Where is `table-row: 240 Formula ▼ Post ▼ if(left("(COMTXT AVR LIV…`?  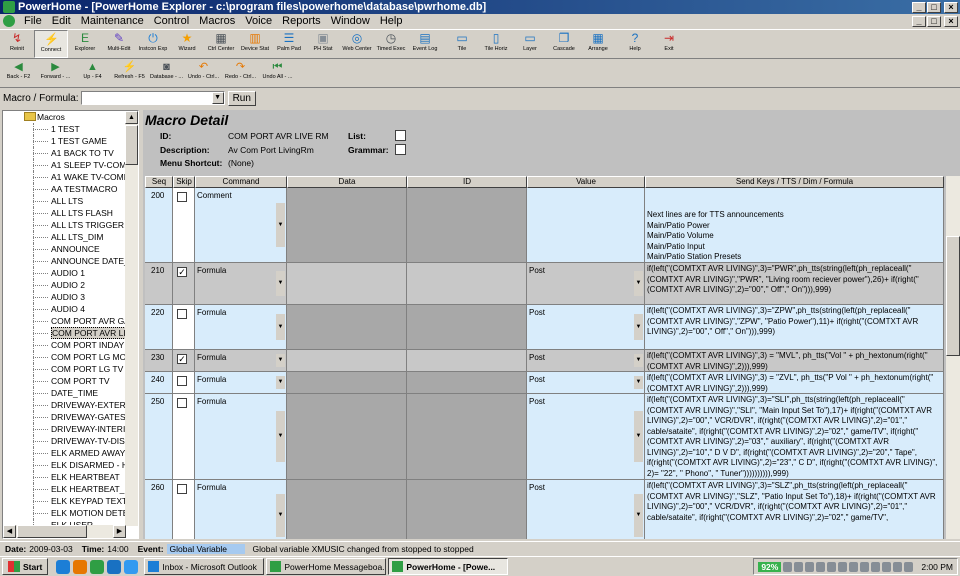 table-row: 240 Formula ▼ Post ▼ if(left("(COMTXT AVR LIV… is located at coordinates (544, 383).